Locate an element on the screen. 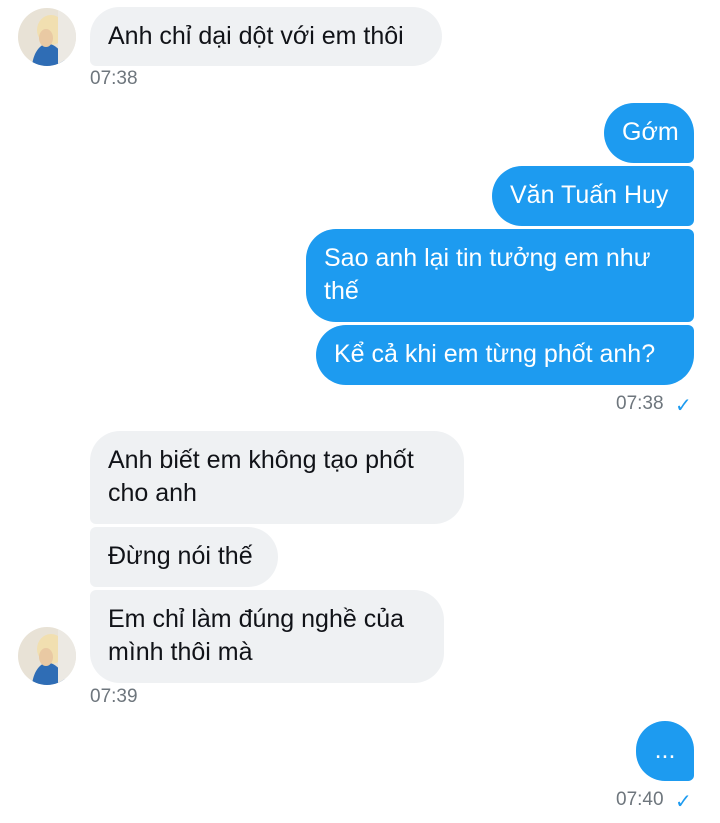  message-bubble-incoming: Em chỉ làm đúng nghề của mình thôi mà is located at coordinates (267, 636).